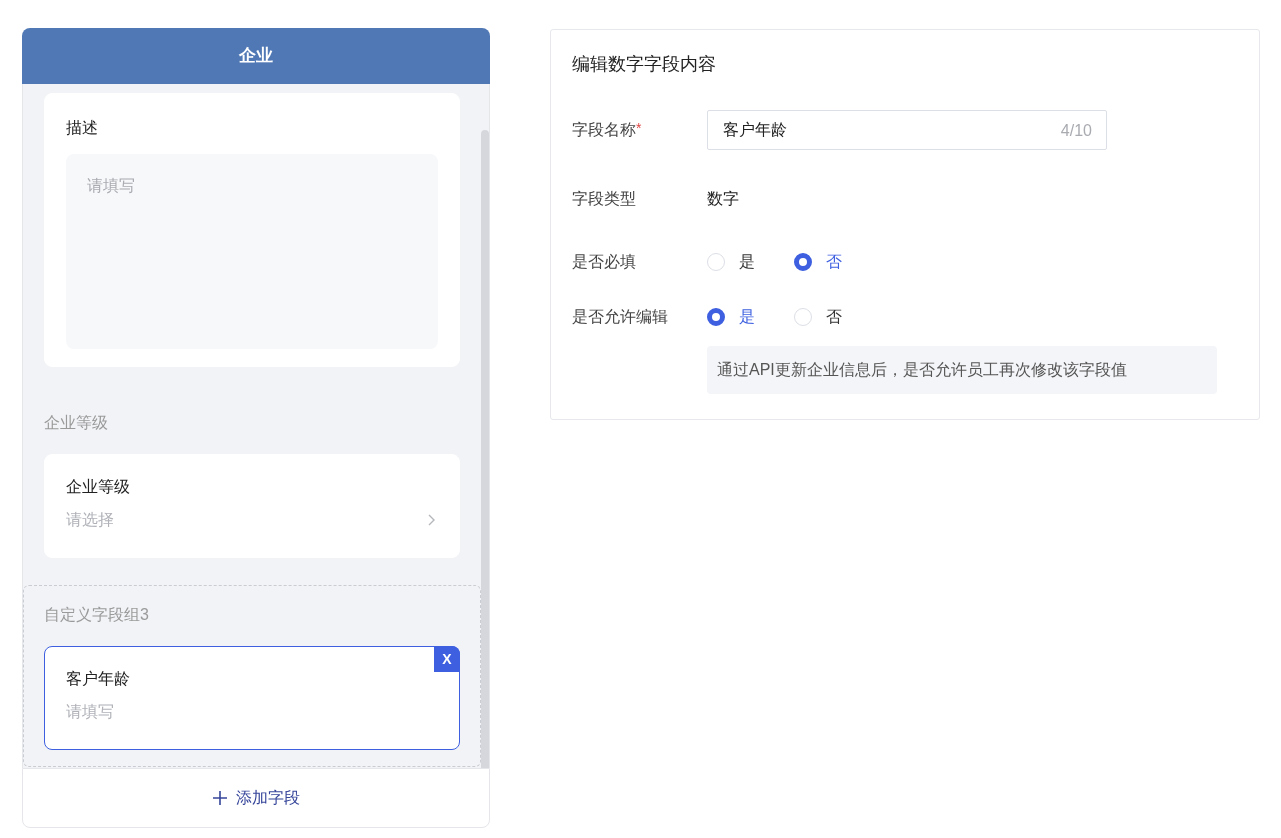 Image resolution: width=1281 pixels, height=838 pixels. Describe the element at coordinates (620, 317) in the screenshot. I see `form-label: 是否允许编辑` at that location.